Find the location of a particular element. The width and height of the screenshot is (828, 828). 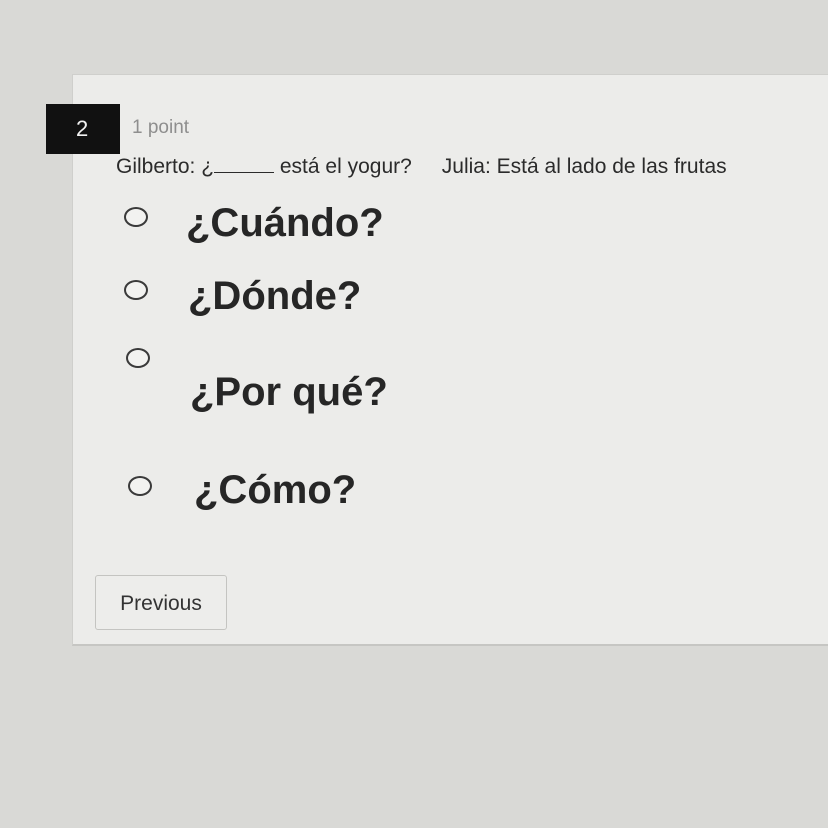

previous-button: Previous is located at coordinates (161, 602).